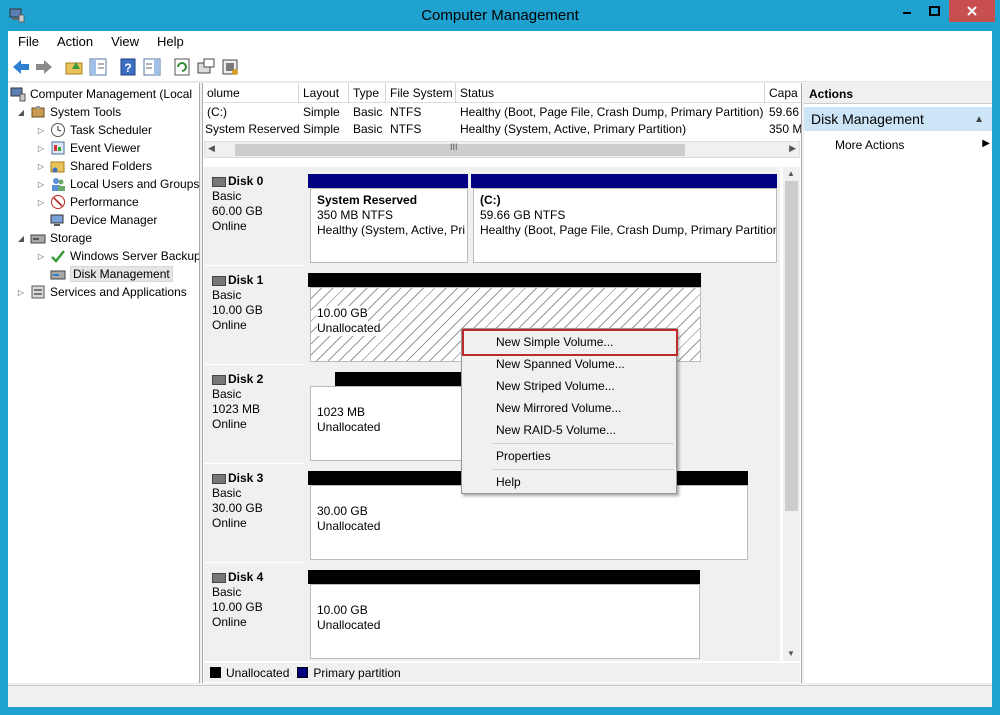  Describe the element at coordinates (254, 612) in the screenshot. I see `disk-label: Disk 4 Basic 10.00 GB Online` at that location.